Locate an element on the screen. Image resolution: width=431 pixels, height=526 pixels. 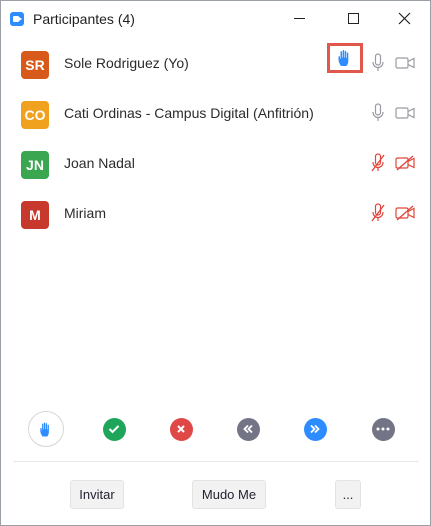
minimize-button is located at coordinates (299, 18).